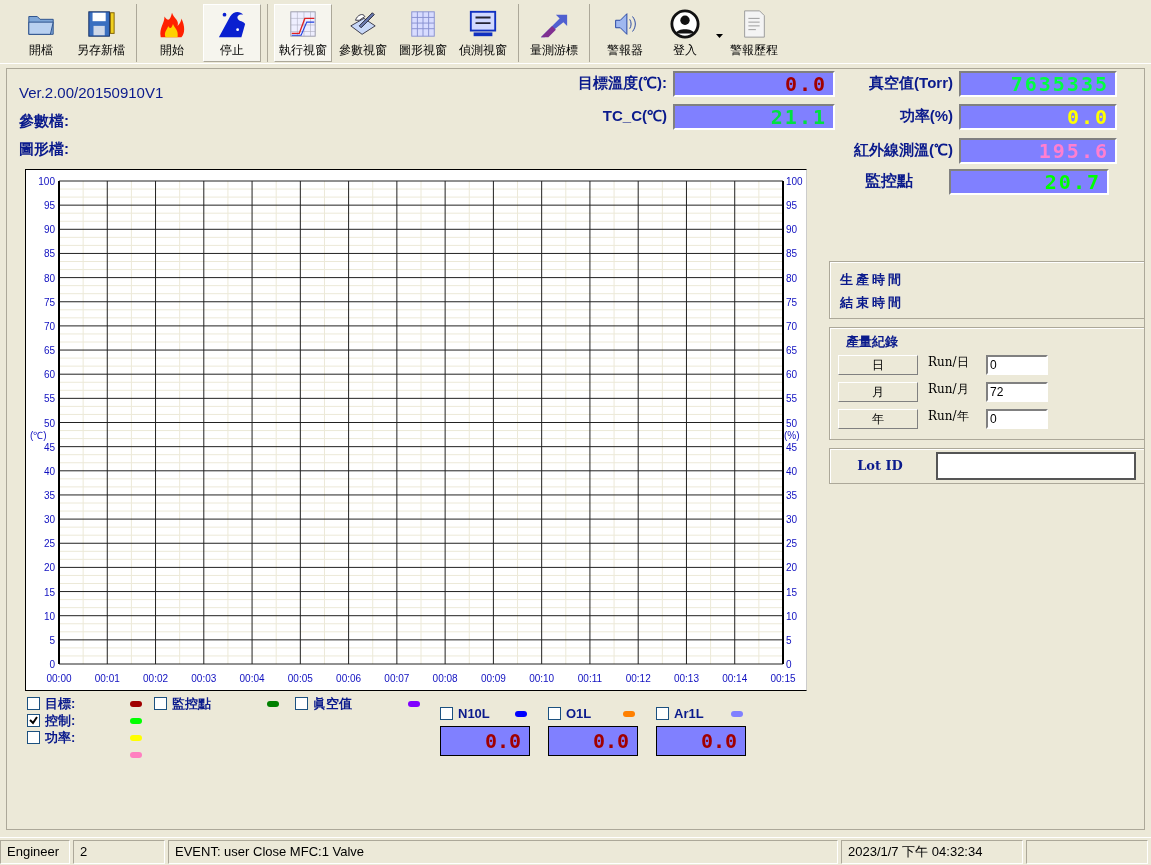 The height and width of the screenshot is (865, 1151). What do you see at coordinates (363, 33) in the screenshot?
I see `toolbar-button: 參數視窗` at bounding box center [363, 33].